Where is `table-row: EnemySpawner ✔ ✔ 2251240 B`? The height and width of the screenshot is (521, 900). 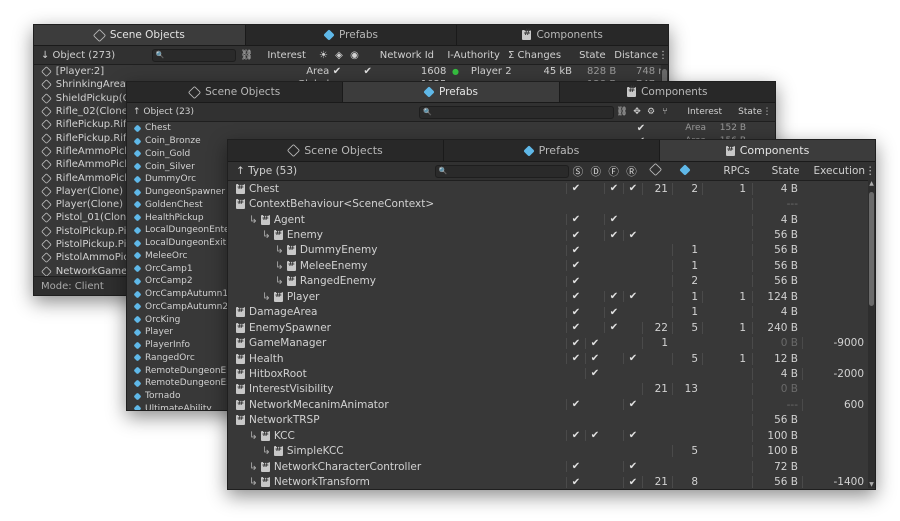
table-row: EnemySpawner ✔ ✔ 2251240 B is located at coordinates (551, 327).